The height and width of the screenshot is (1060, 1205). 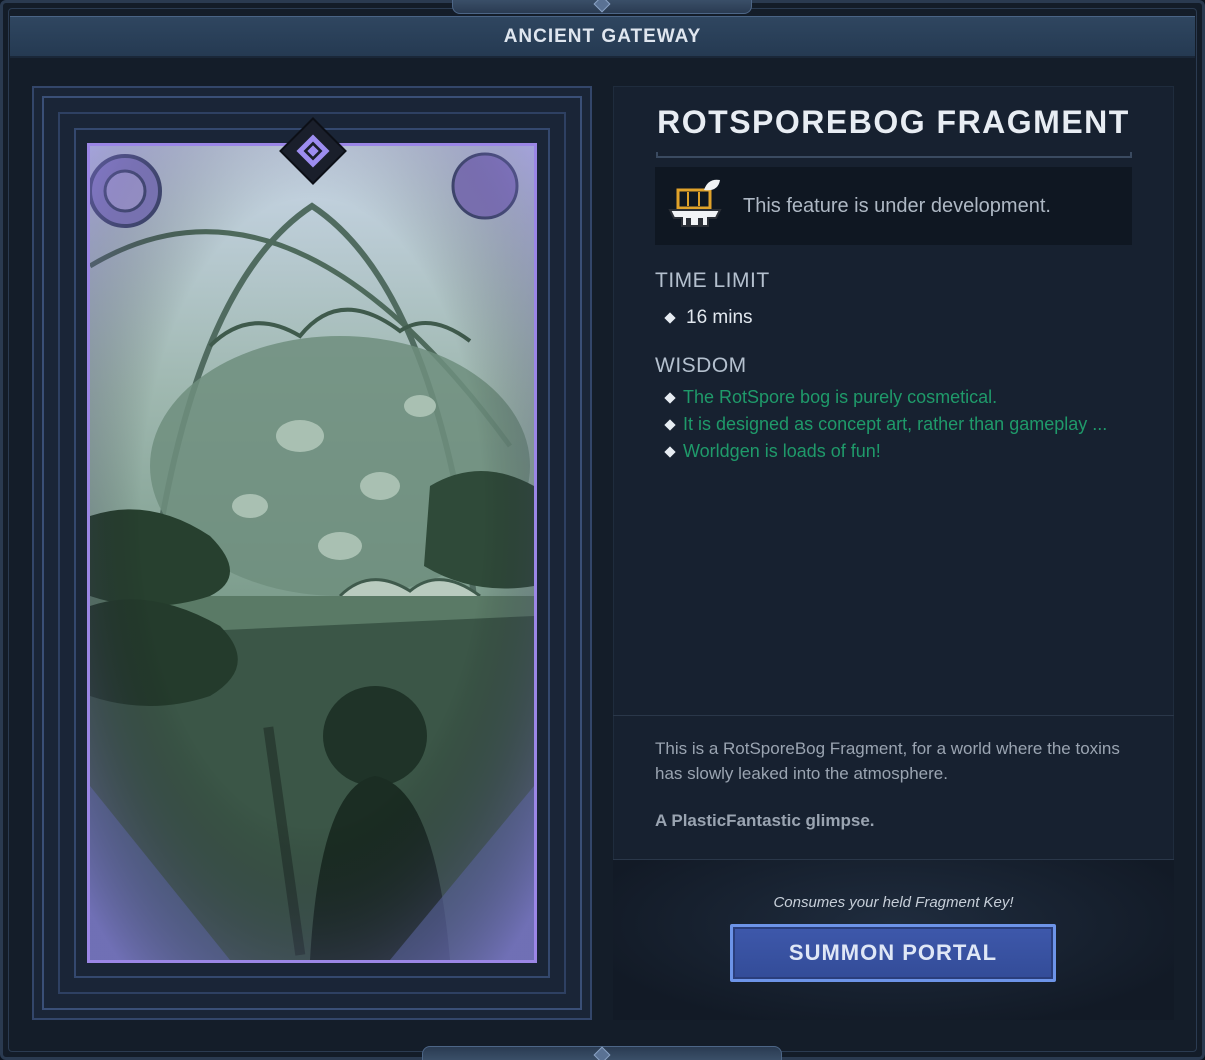 What do you see at coordinates (893, 902) in the screenshot?
I see `consume-note: Consumes your held Fragment Key!` at bounding box center [893, 902].